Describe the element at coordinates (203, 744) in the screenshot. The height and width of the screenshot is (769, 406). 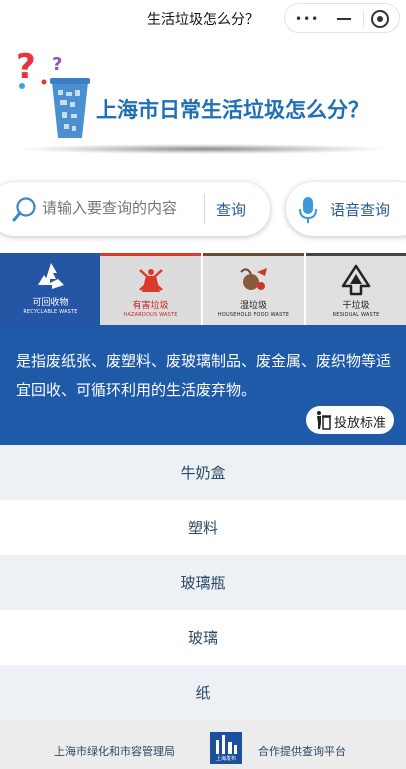
I see `footer: 上海市绿化和市容管理局 上海发布 合作提供查询平台` at that location.